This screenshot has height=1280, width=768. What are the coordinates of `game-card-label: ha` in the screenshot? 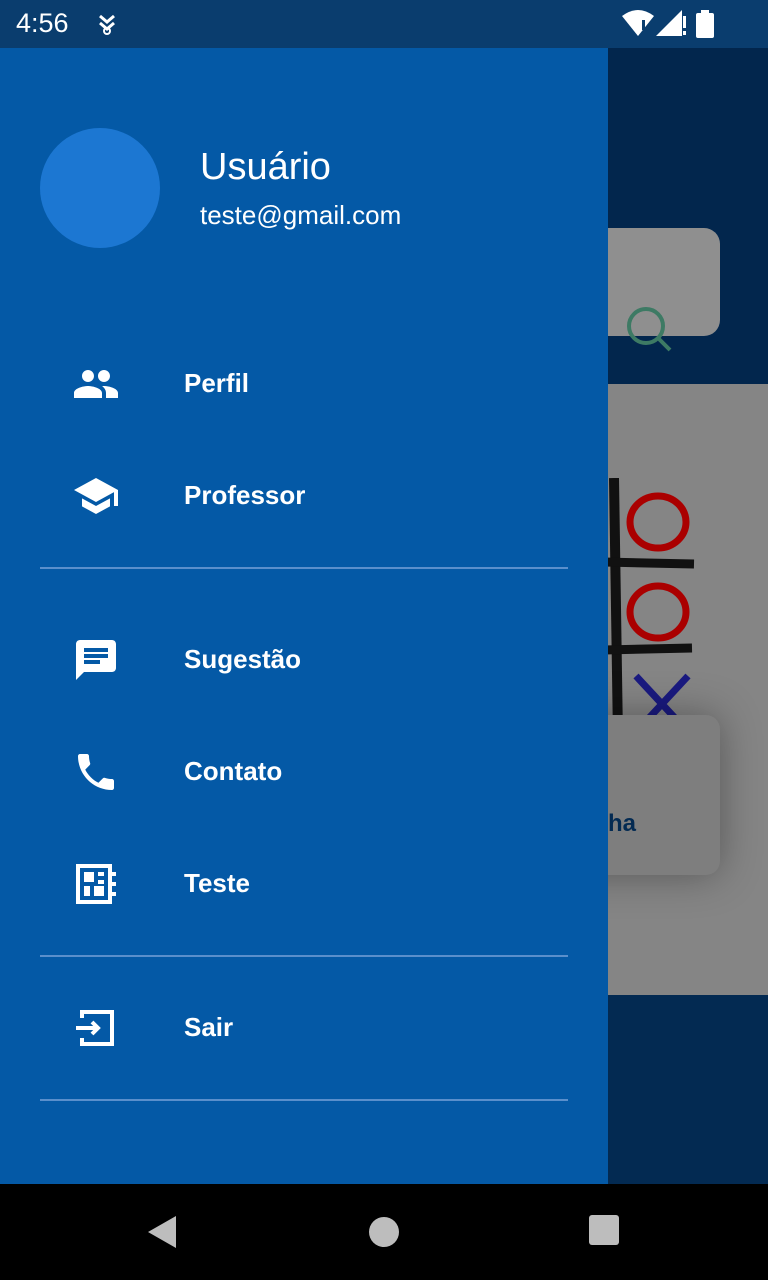 It's located at (622, 823).